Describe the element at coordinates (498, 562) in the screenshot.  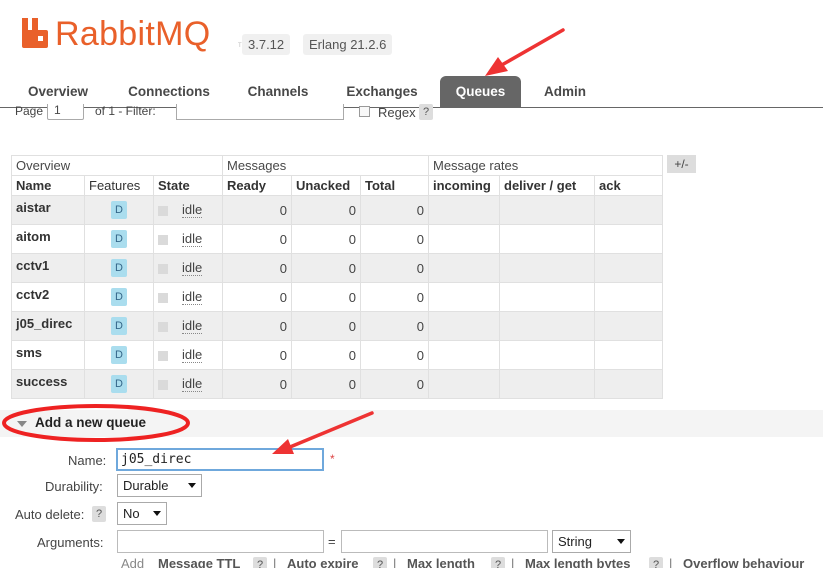
I see `max-length-help-icon: ?` at that location.